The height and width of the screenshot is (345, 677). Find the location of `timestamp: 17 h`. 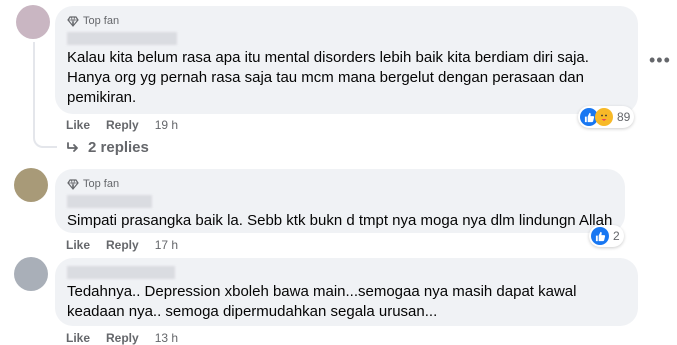

timestamp: 17 h is located at coordinates (166, 245).